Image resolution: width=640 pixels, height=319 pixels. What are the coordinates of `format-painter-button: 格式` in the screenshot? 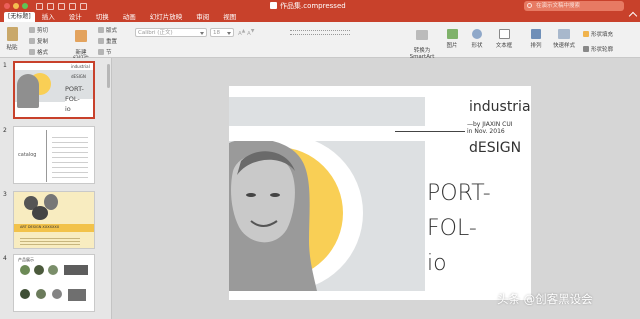 It's located at (38, 52).